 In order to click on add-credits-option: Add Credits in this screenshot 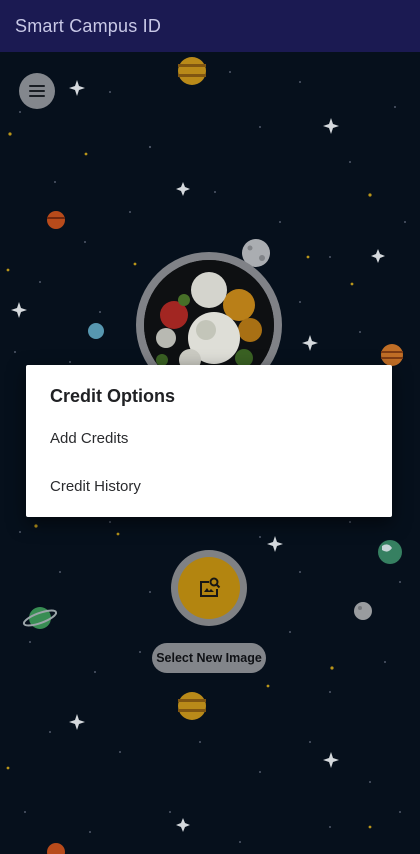, I will do `click(89, 438)`.